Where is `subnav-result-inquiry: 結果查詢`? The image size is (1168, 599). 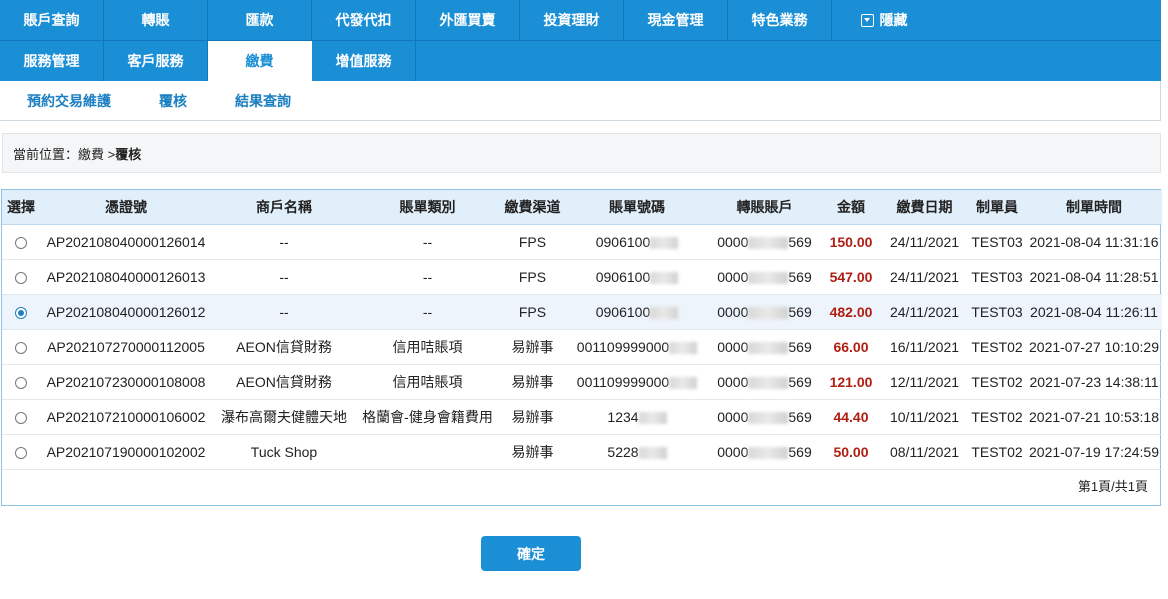 subnav-result-inquiry: 結果查詢 is located at coordinates (263, 101).